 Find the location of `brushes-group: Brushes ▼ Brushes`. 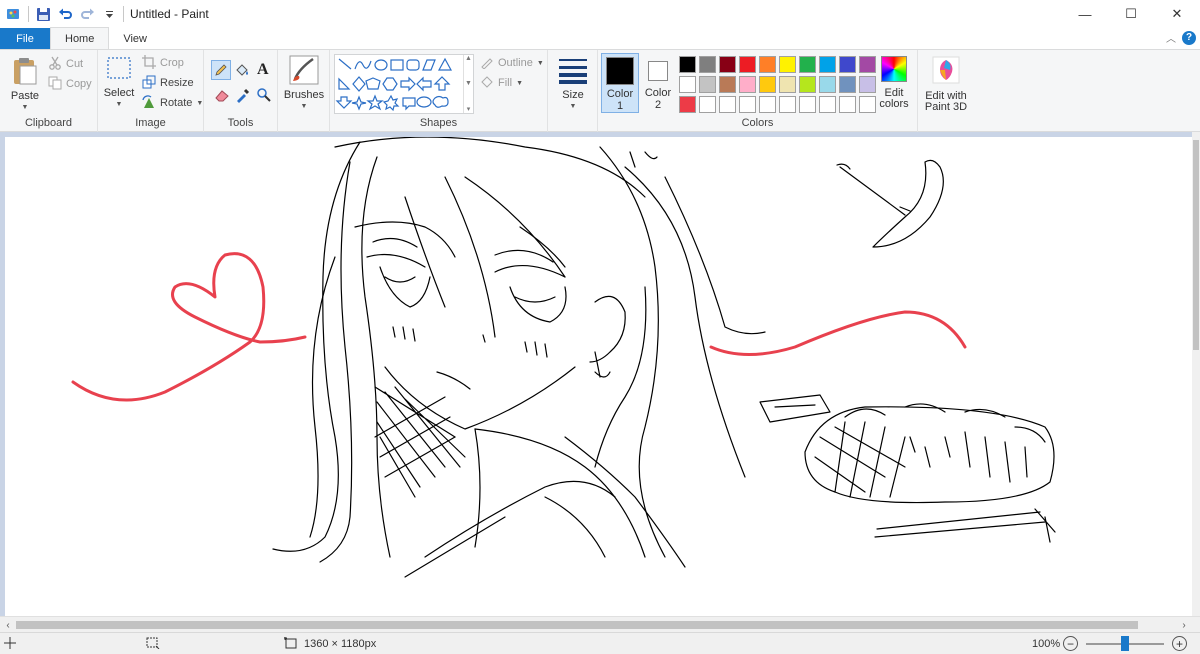

brushes-group: Brushes ▼ Brushes is located at coordinates (304, 91).